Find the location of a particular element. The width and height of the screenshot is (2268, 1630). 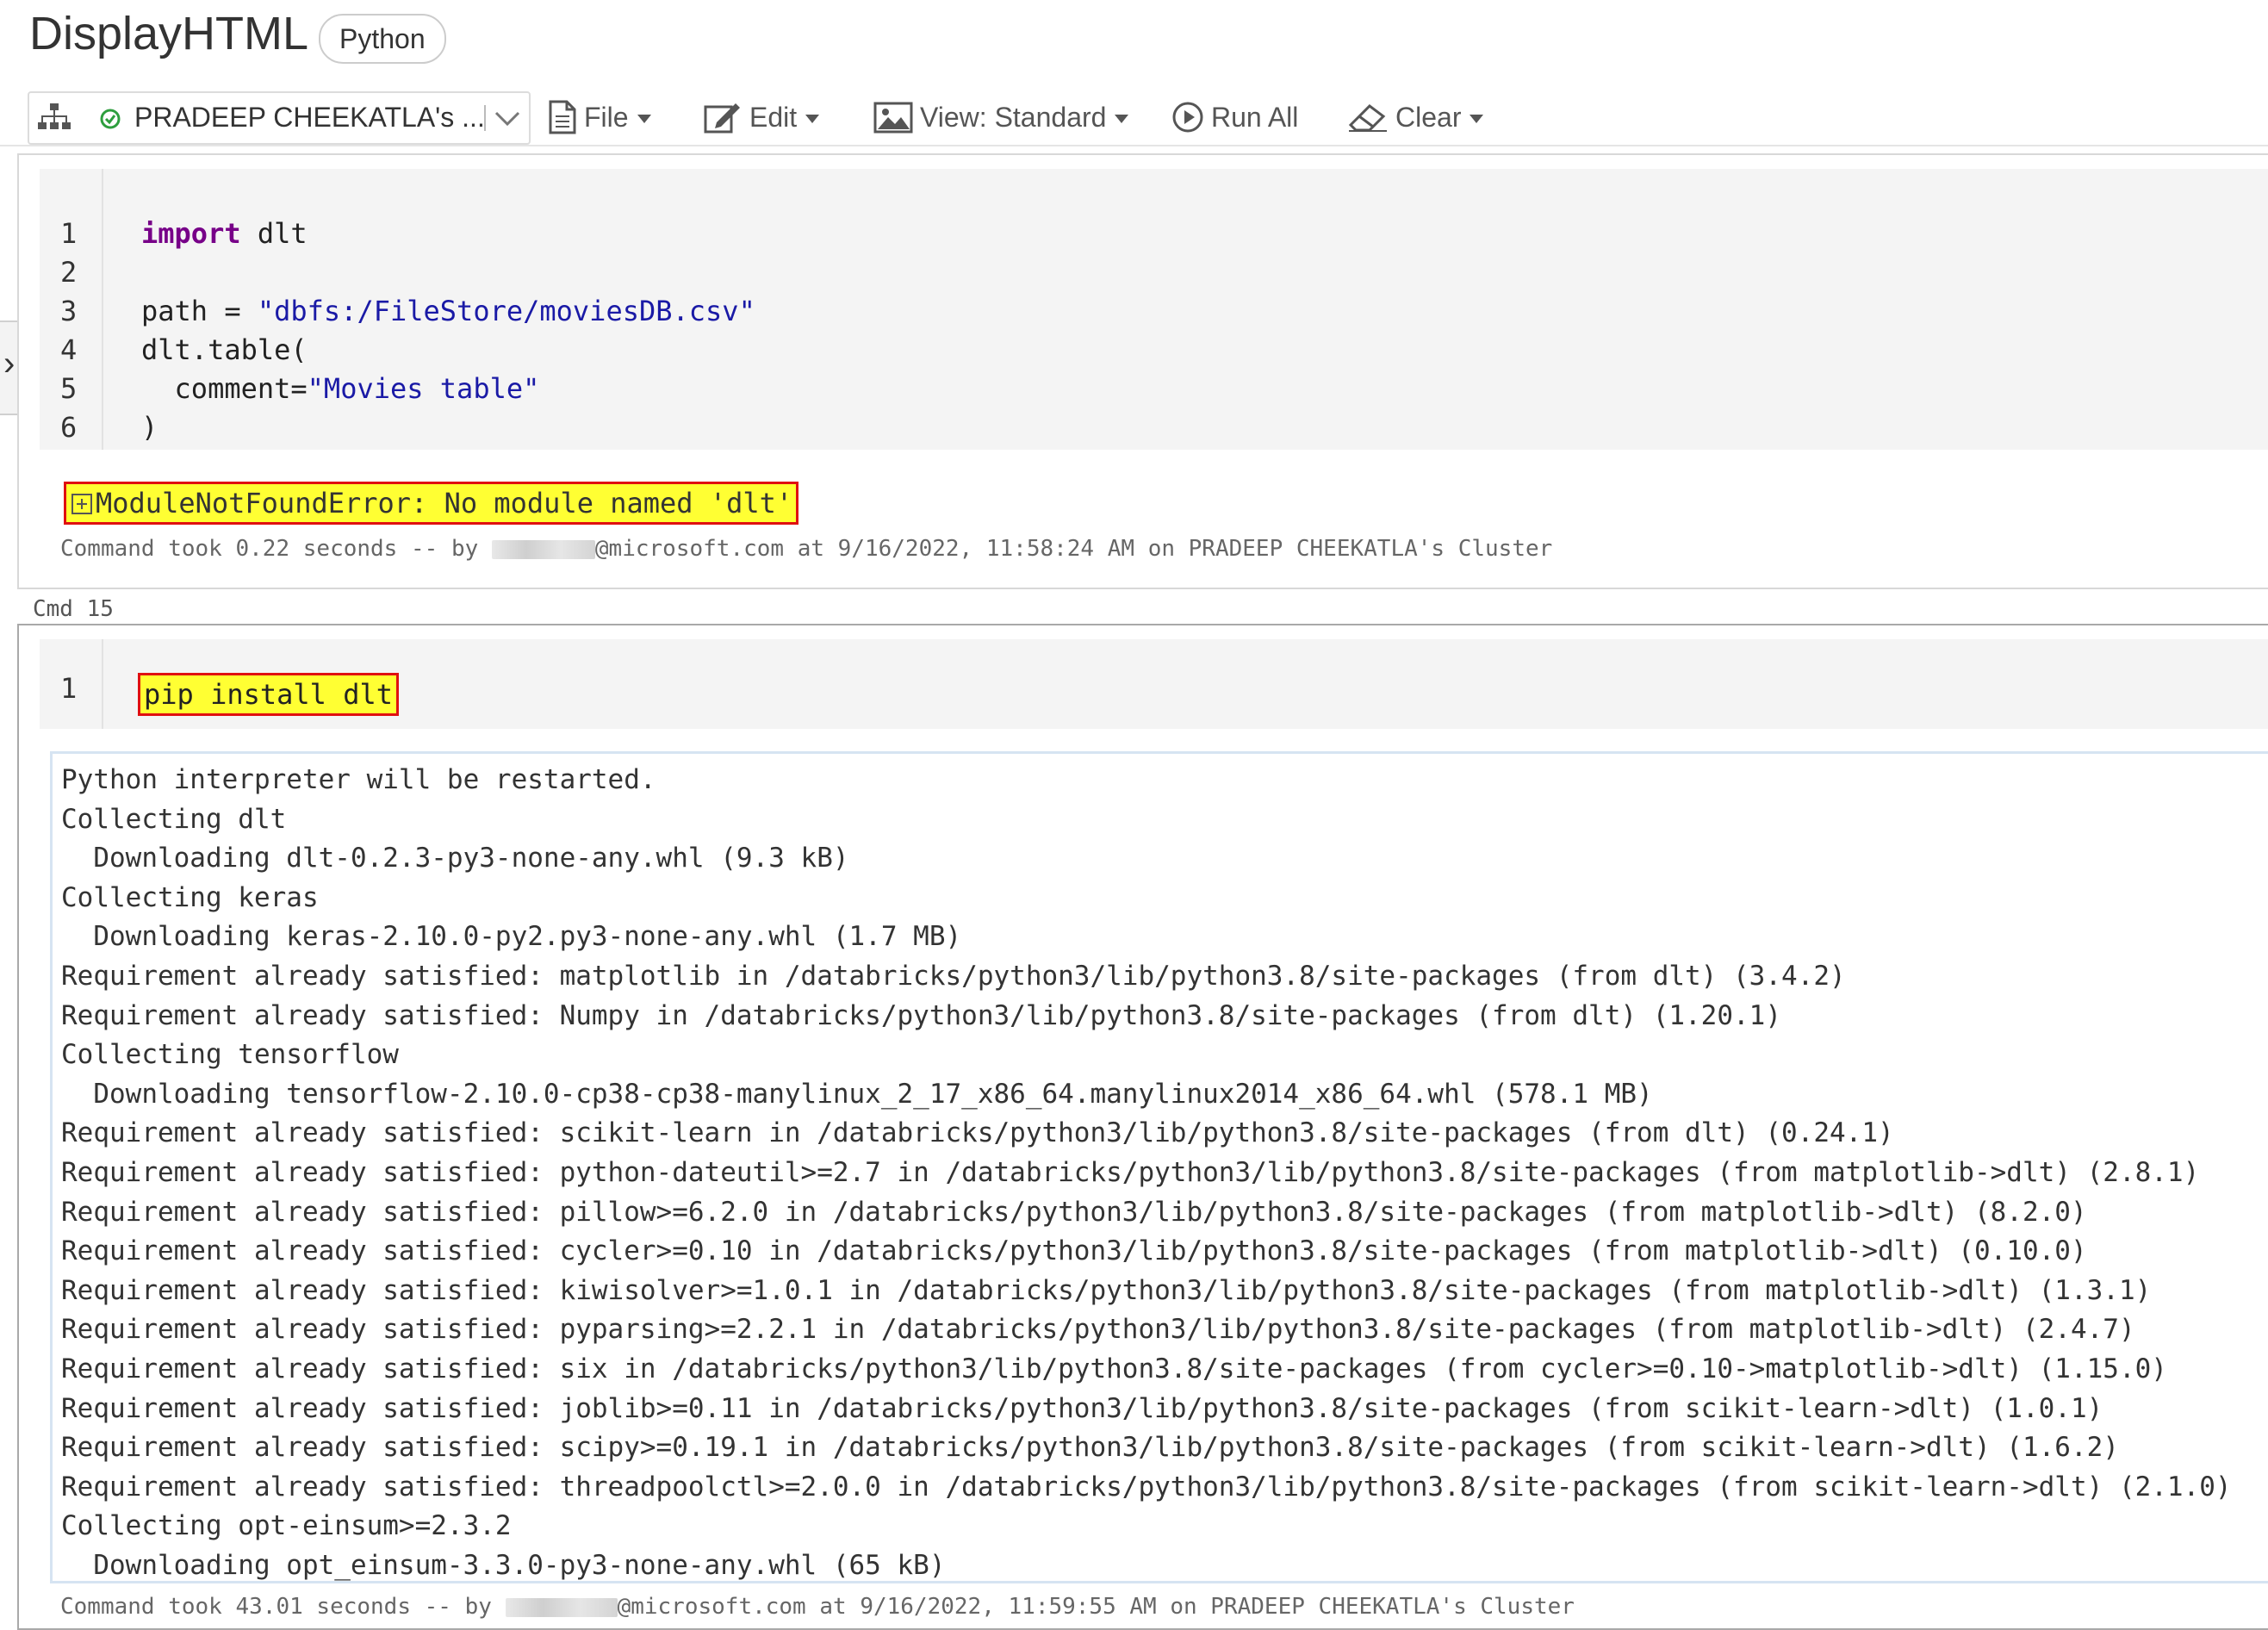

line-number: 3 is located at coordinates (69, 311).